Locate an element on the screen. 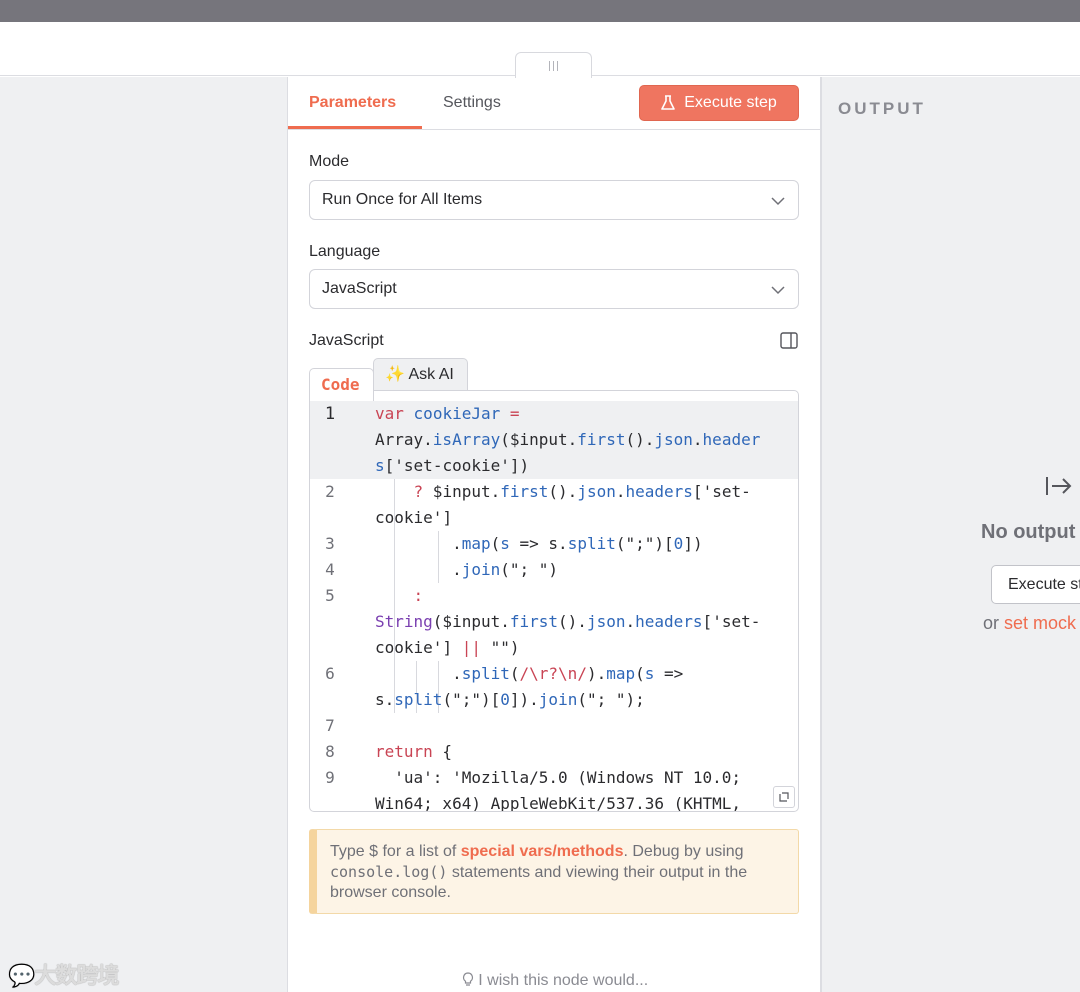 The height and width of the screenshot is (992, 1080). code-line: 2 ? $input.first().json.headers['set- is located at coordinates (538, 491).